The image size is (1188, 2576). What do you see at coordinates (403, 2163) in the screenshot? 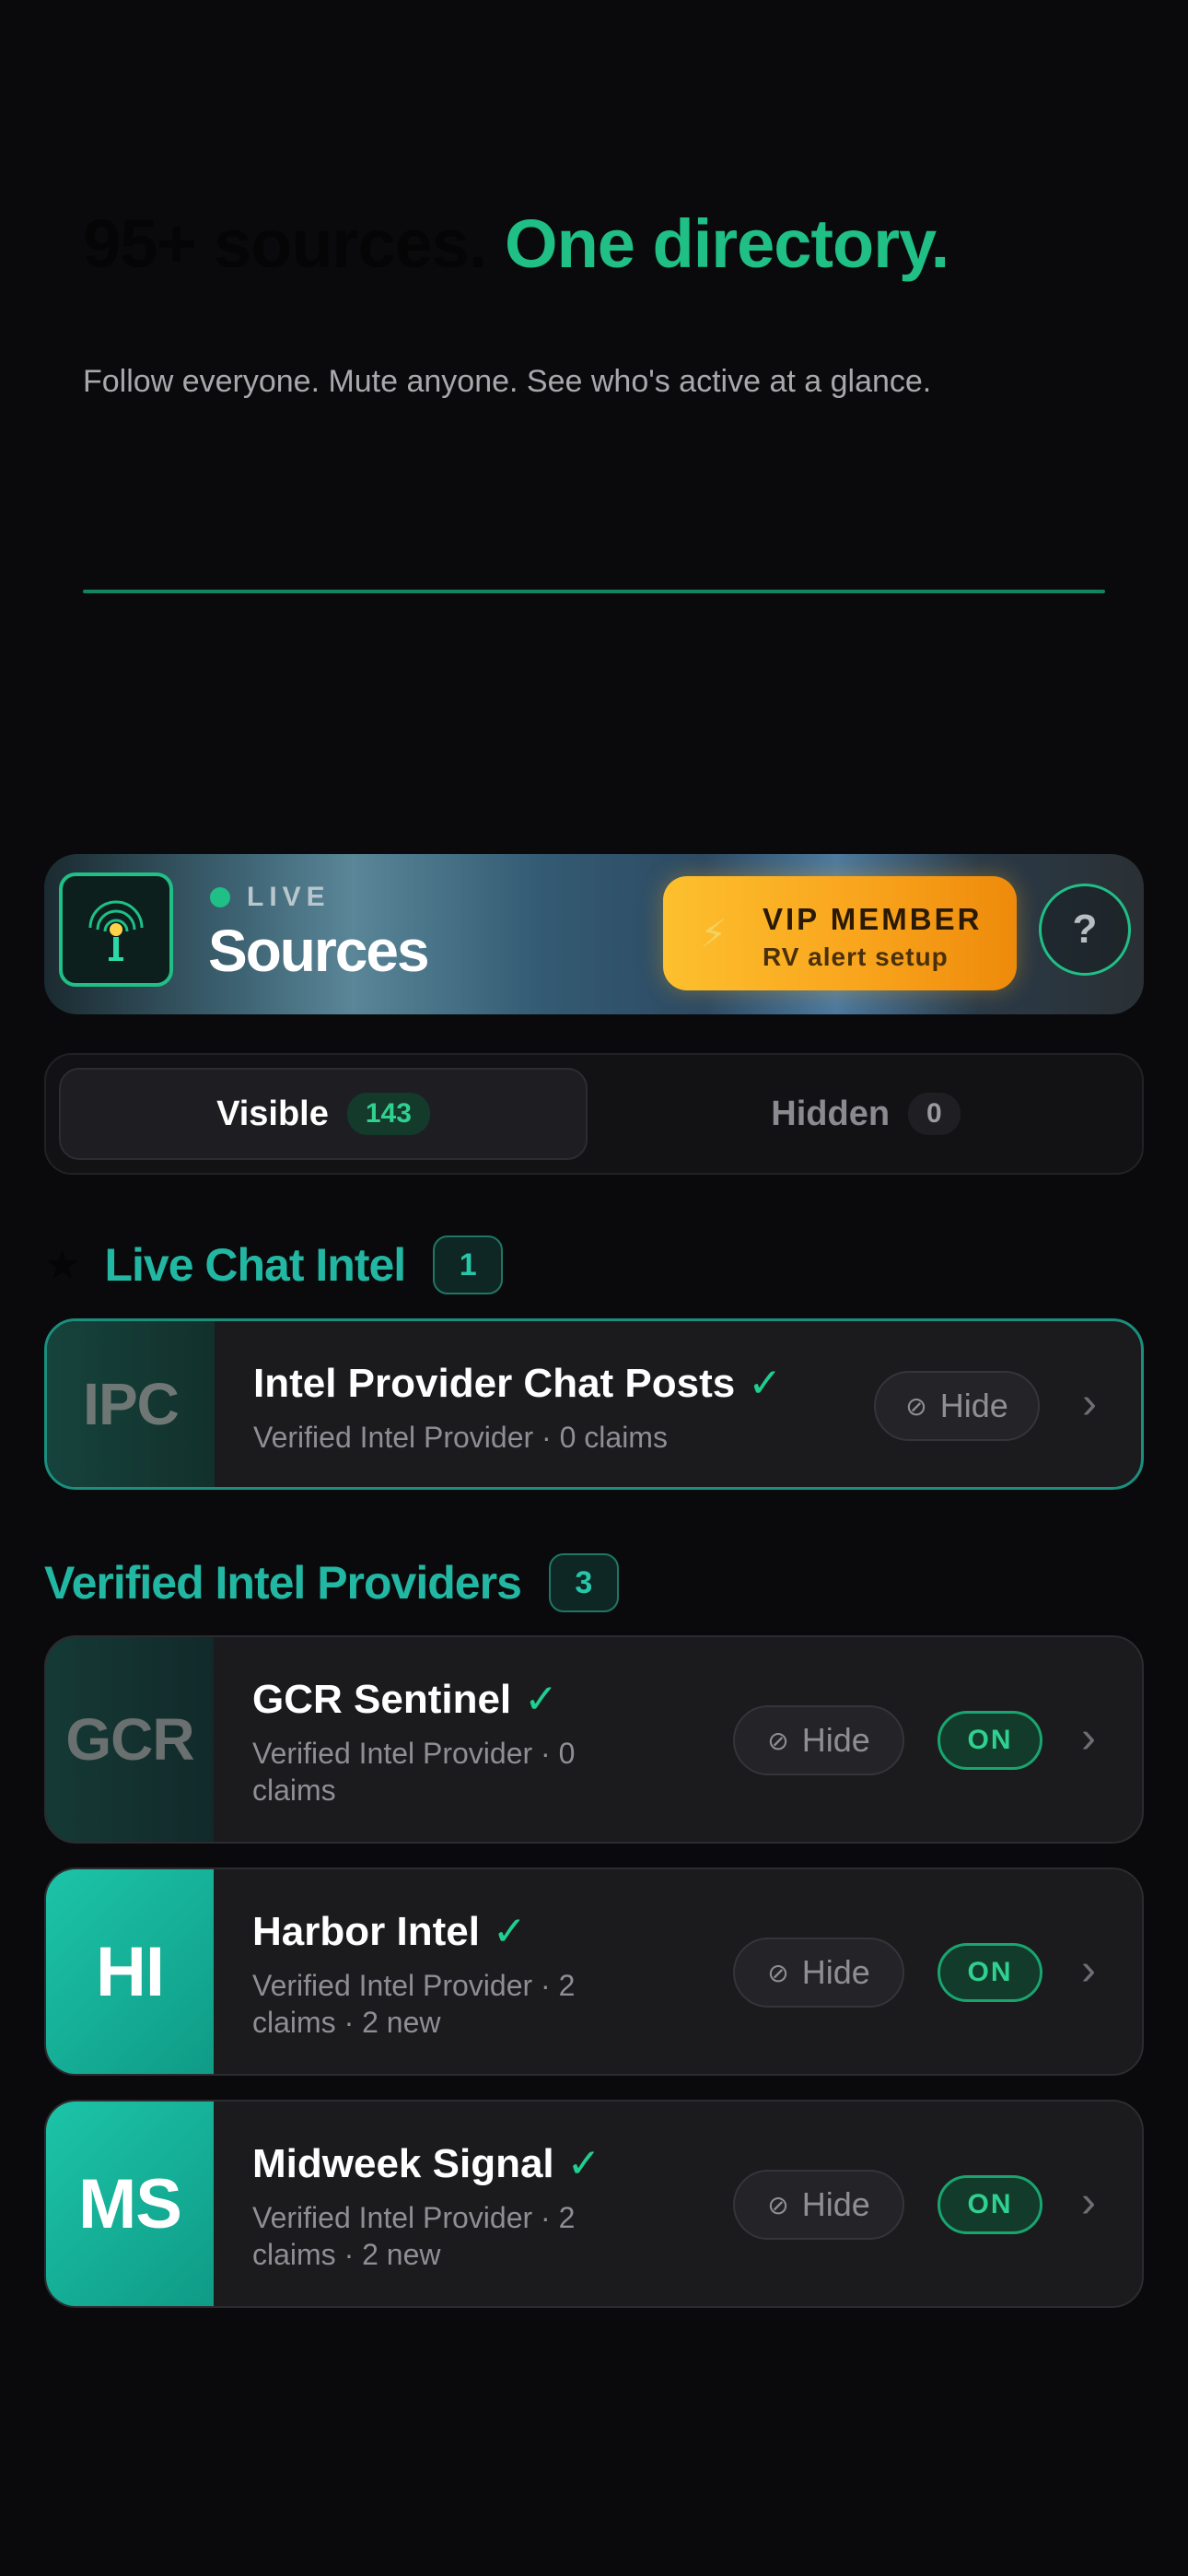
I see `source-name-text: Midweek Signal` at bounding box center [403, 2163].